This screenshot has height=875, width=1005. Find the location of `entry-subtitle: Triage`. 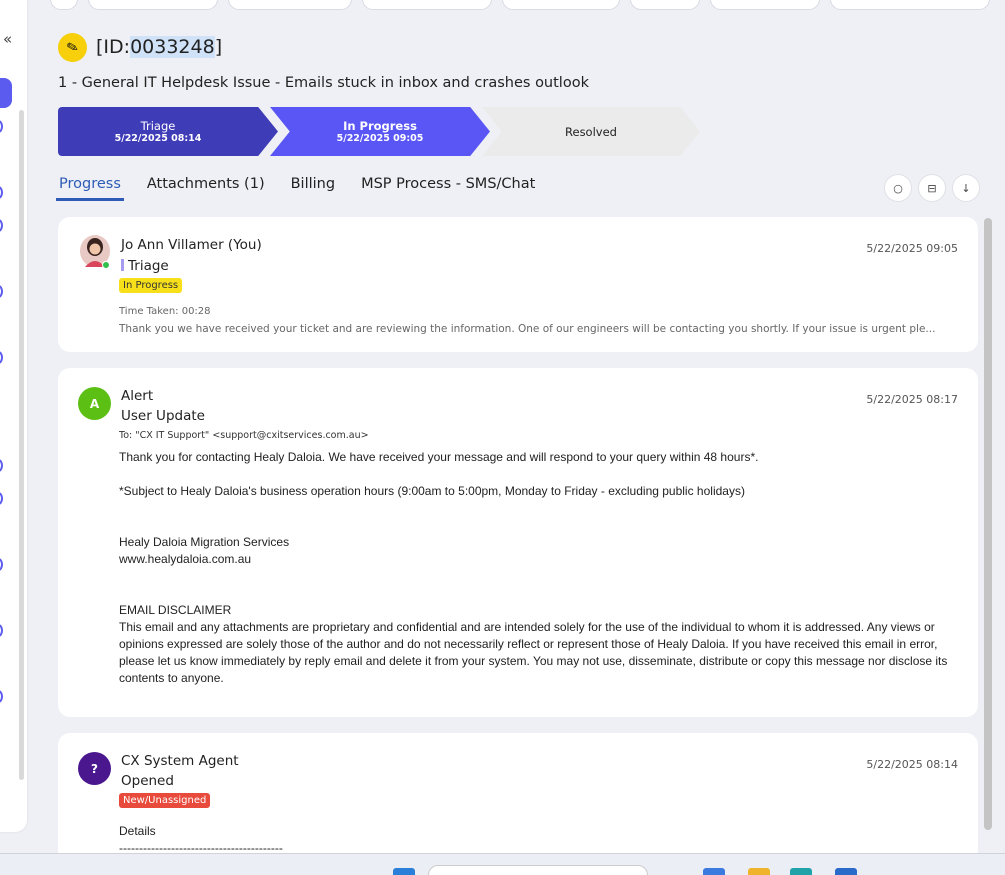

entry-subtitle: Triage is located at coordinates (145, 266).